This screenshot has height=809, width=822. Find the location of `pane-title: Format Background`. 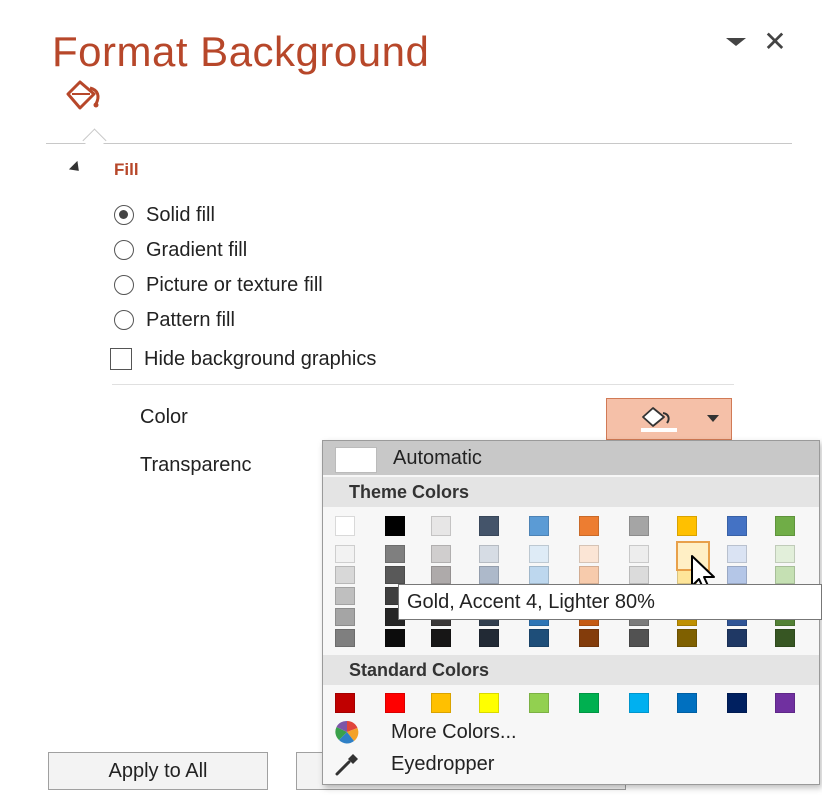

pane-title: Format Background is located at coordinates (241, 51).